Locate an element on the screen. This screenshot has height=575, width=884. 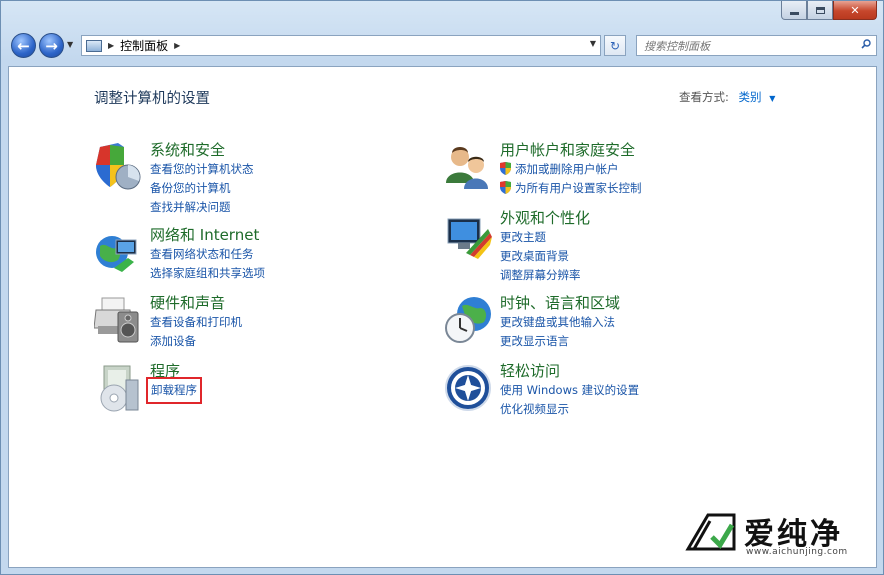
category-links: 查看网络状态和任务 选择家庭组和共享选项 is located at coordinates (207, 264).